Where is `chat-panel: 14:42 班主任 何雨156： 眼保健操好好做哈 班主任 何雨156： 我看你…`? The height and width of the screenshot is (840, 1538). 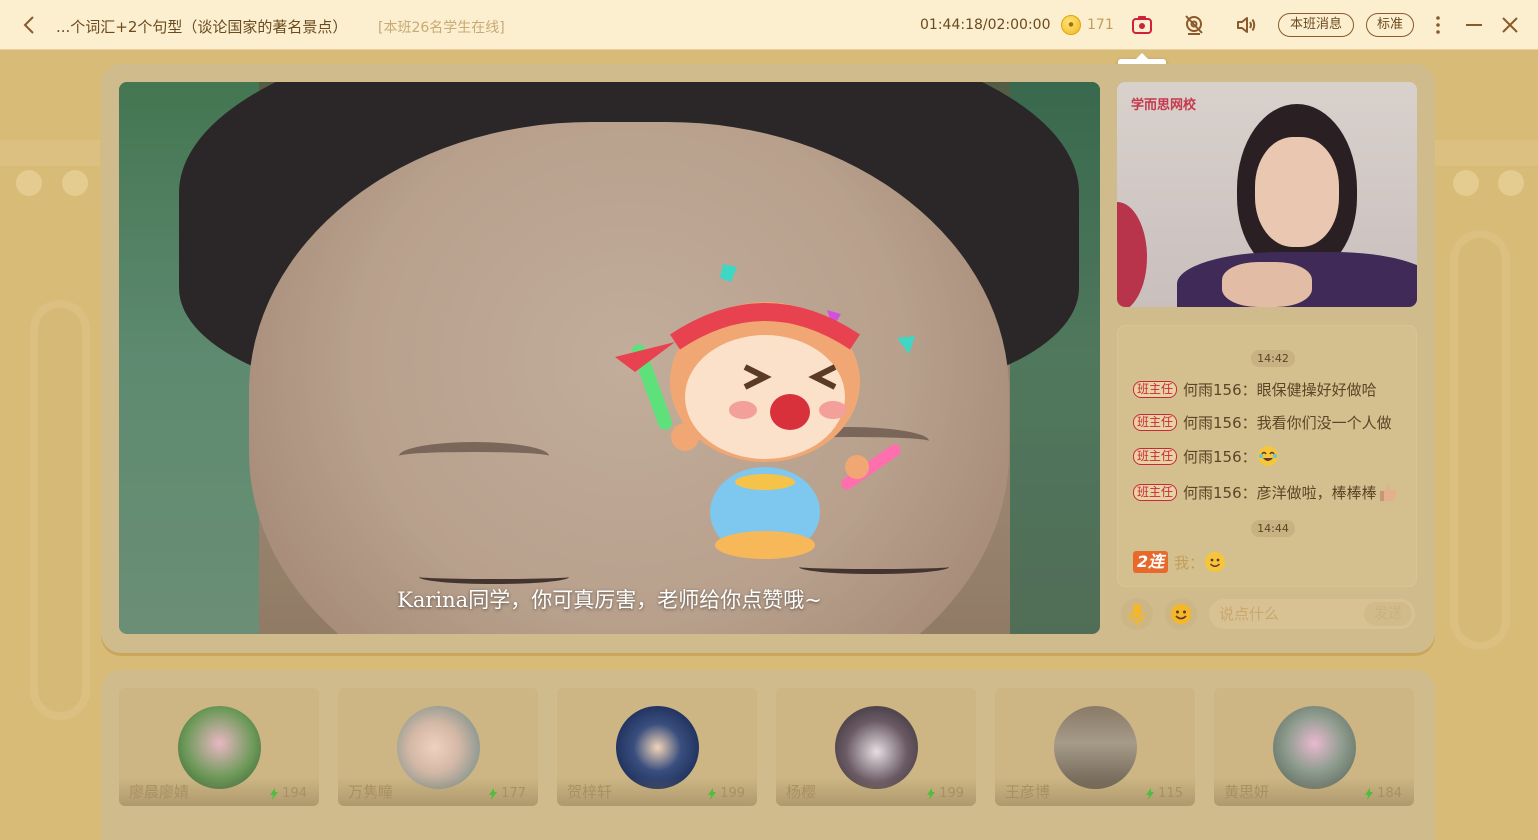
chat-panel: 14:42 班主任 何雨156： 眼保健操好好做哈 班主任 何雨156： 我看你… is located at coordinates (1267, 456).